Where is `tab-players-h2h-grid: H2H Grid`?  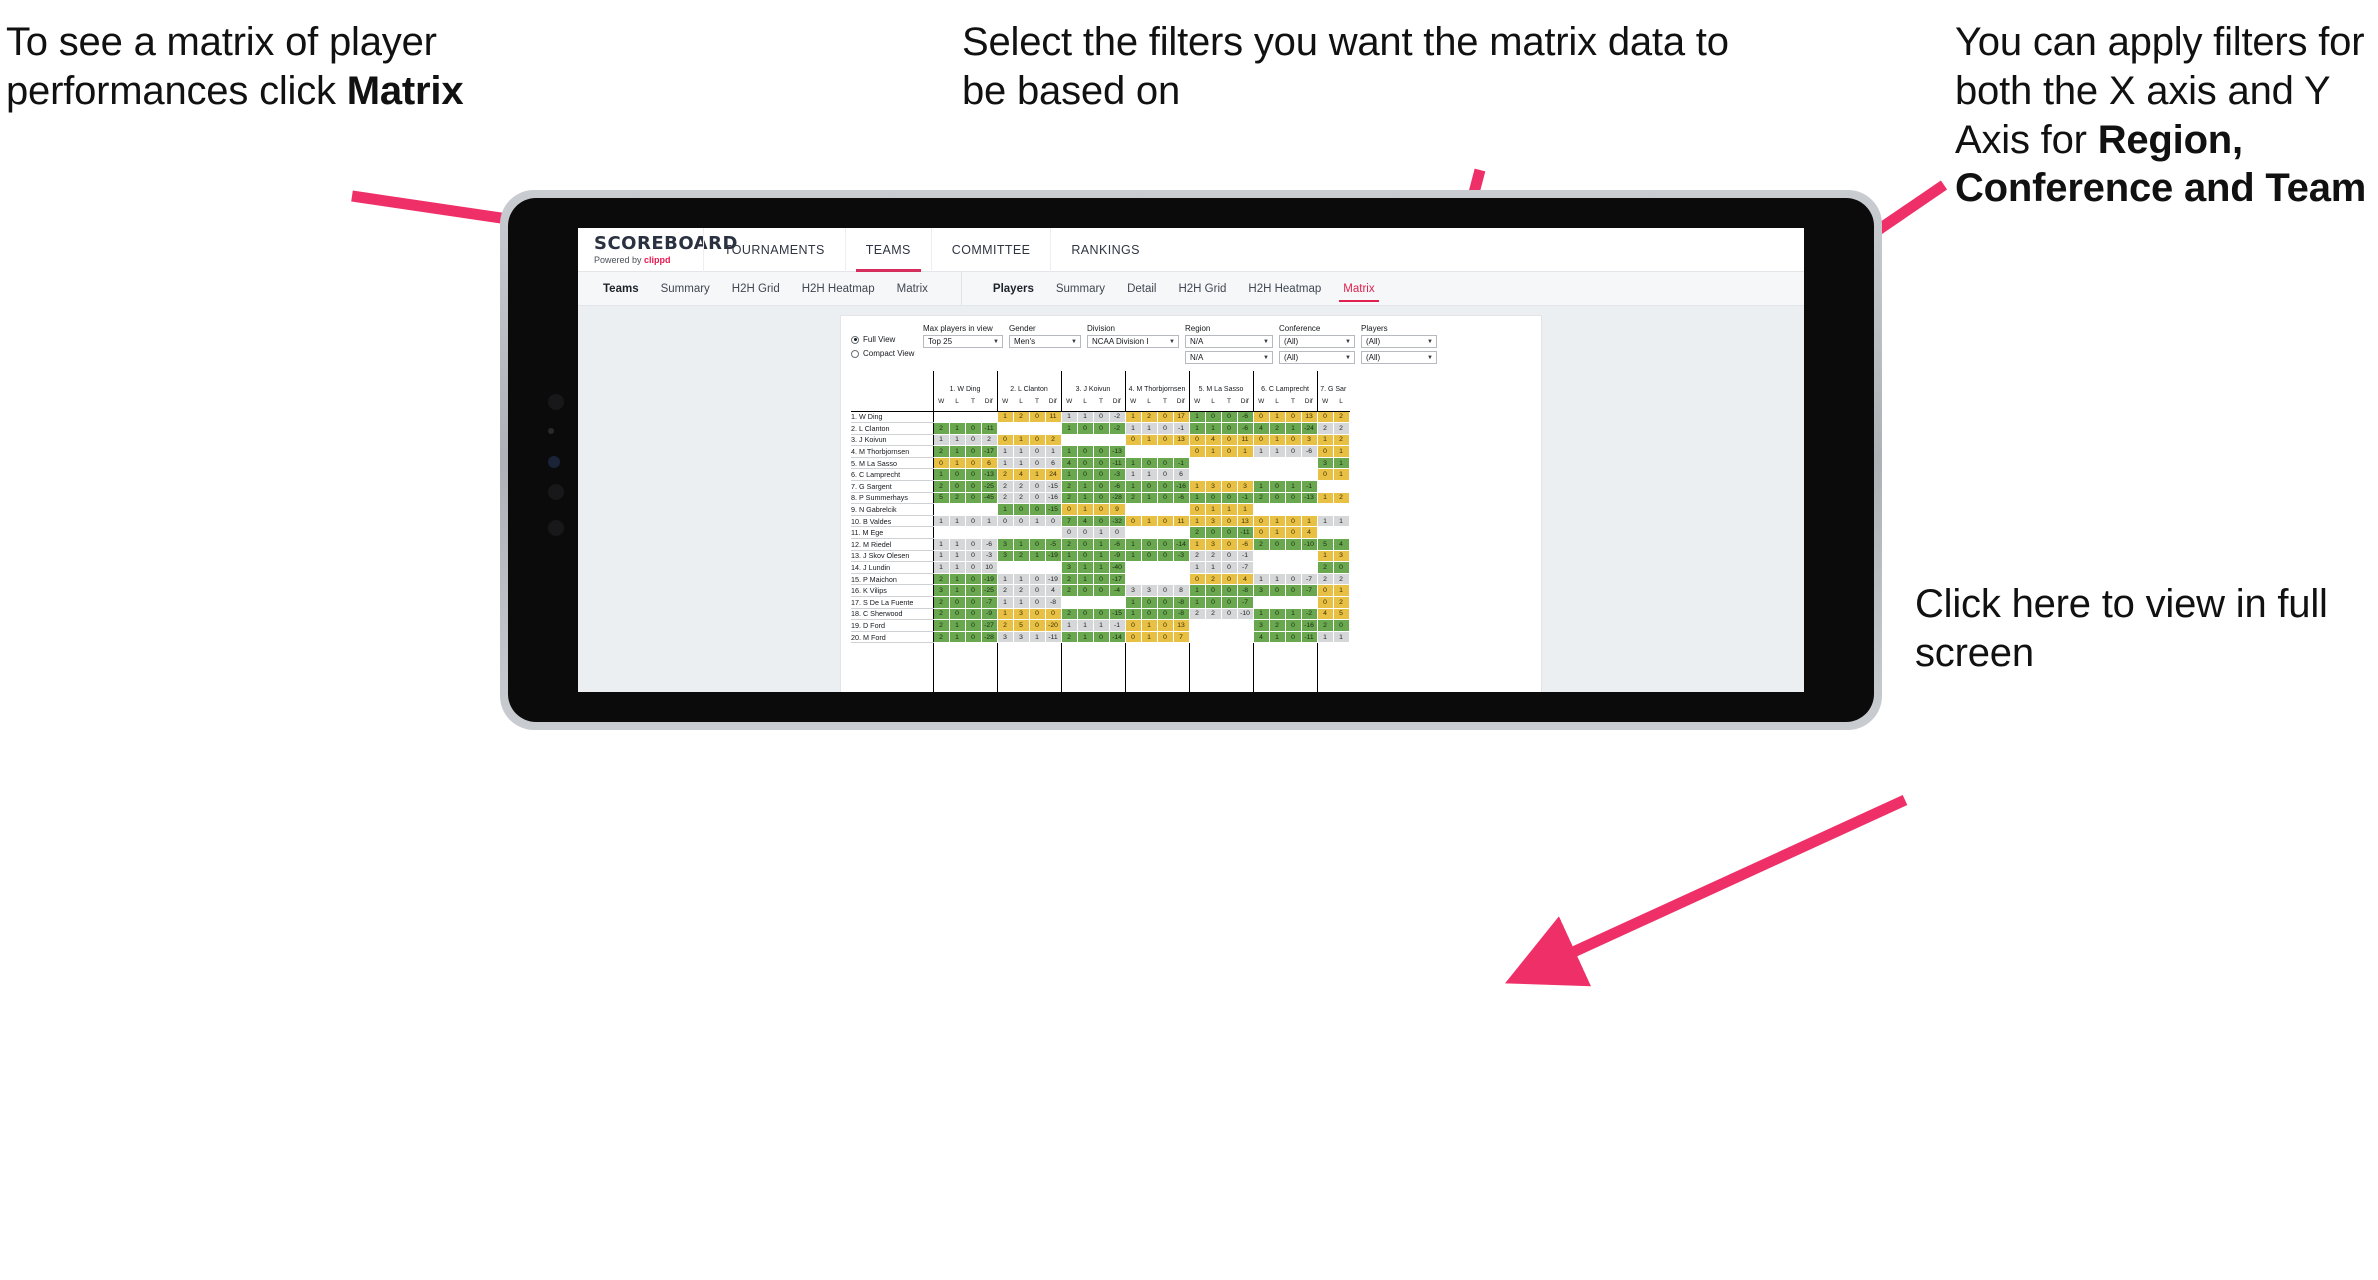
tab-players-h2h-grid: H2H Grid is located at coordinates (1202, 289).